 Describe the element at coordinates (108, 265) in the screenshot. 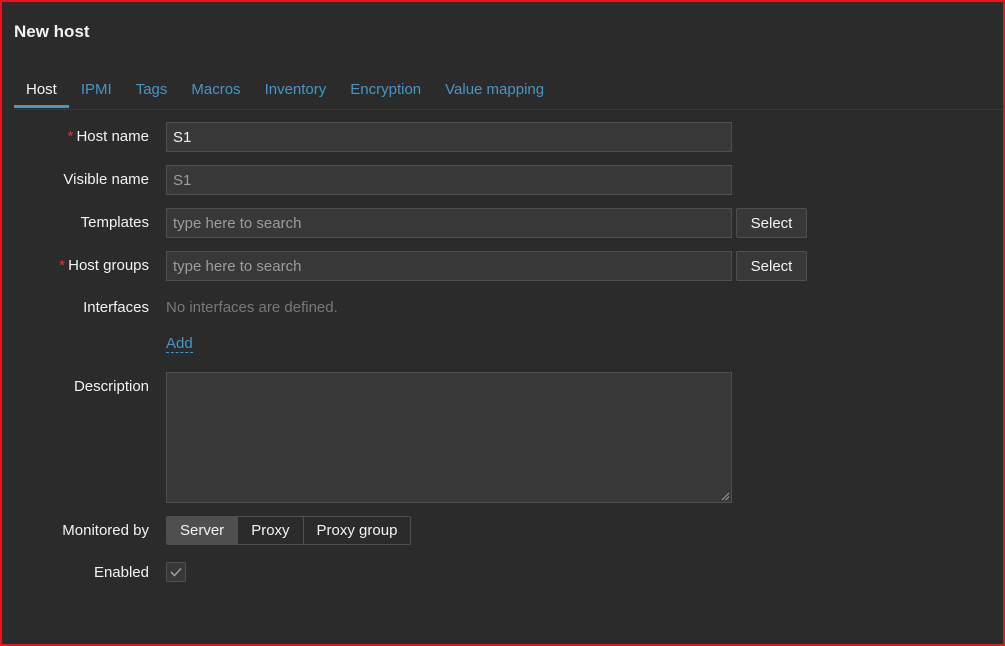

I see `host-groups-label-text: Host groups` at that location.